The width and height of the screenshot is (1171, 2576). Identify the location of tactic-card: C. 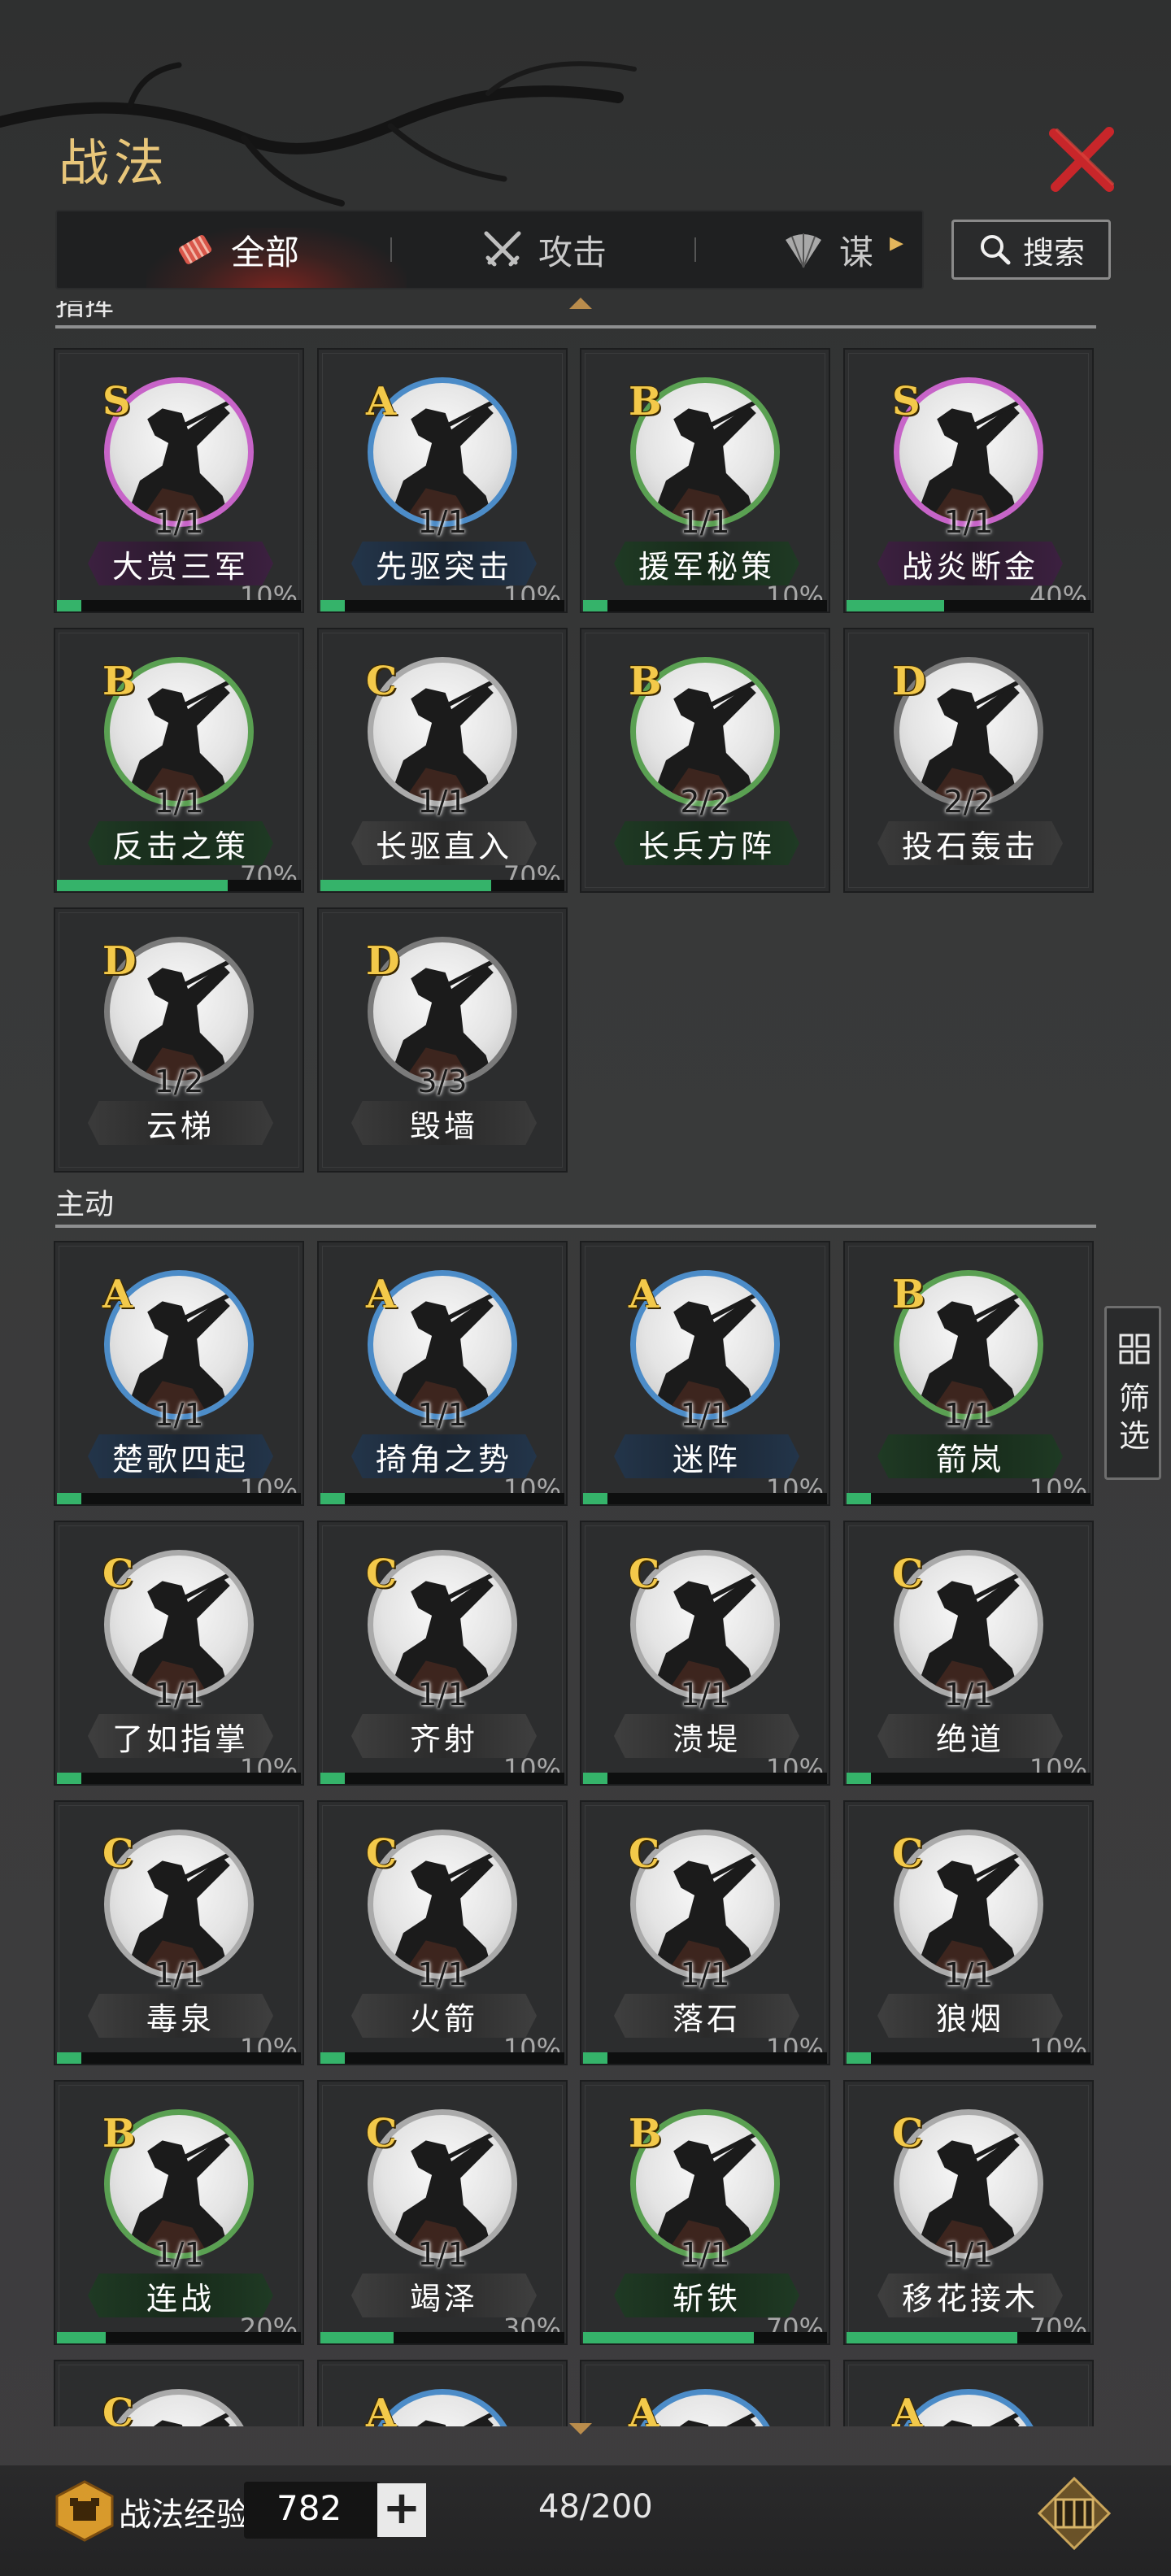
(179, 2393).